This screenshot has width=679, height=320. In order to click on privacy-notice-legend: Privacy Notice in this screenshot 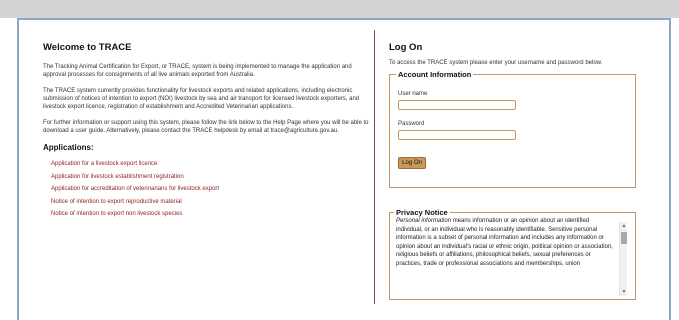, I will do `click(422, 212)`.